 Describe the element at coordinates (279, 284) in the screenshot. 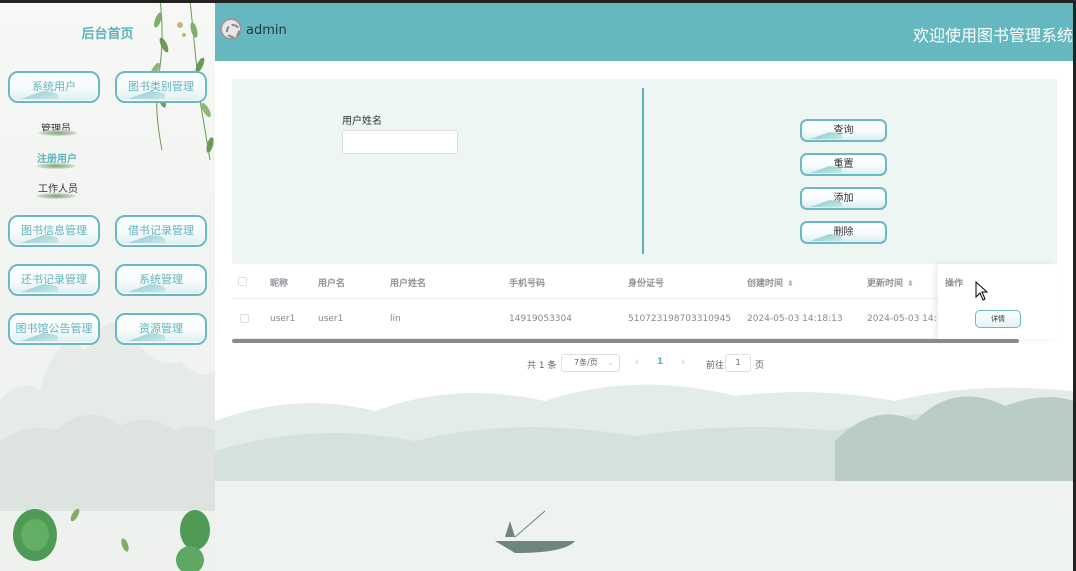

I see `col-nickname: 昵称` at that location.